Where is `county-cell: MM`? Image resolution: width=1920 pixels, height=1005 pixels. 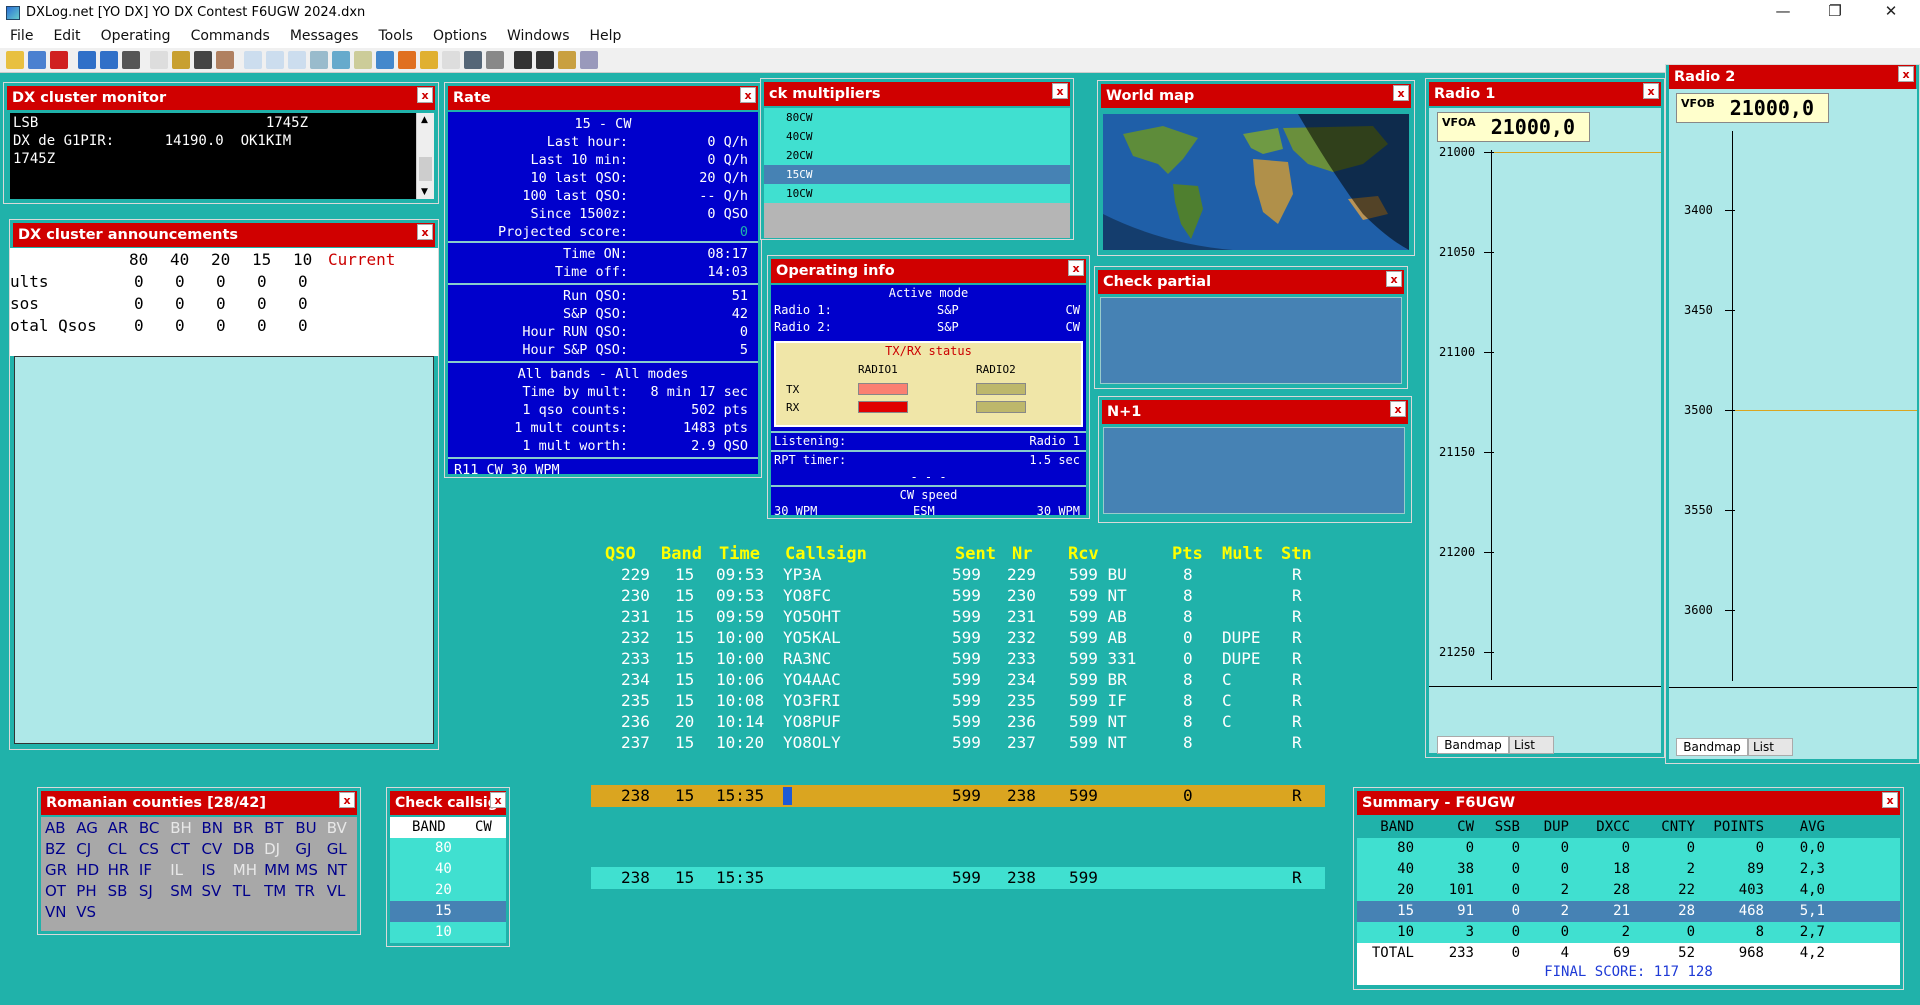
county-cell: MM is located at coordinates (277, 870).